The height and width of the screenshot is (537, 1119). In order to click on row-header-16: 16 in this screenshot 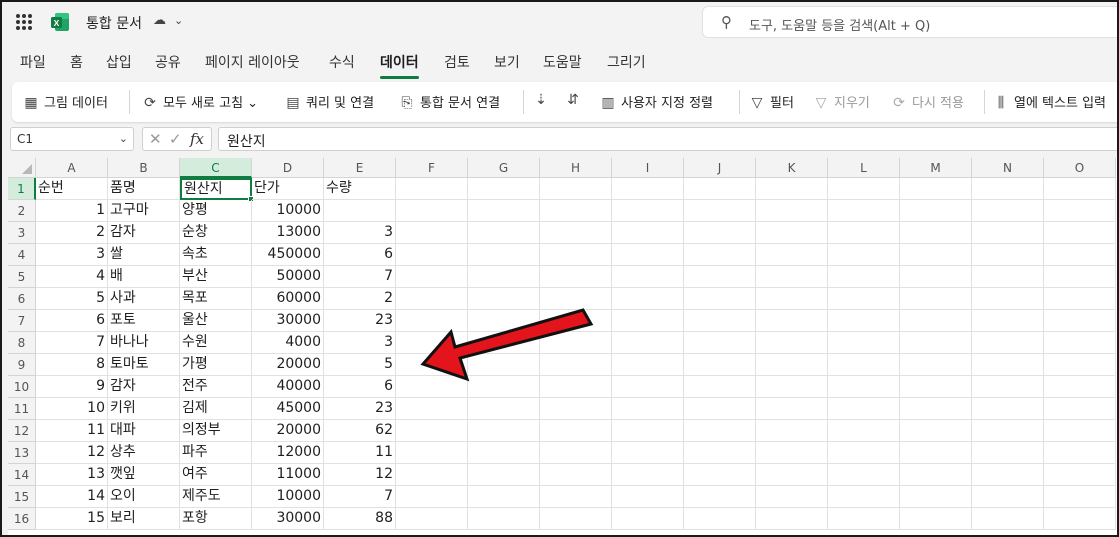, I will do `click(22, 519)`.